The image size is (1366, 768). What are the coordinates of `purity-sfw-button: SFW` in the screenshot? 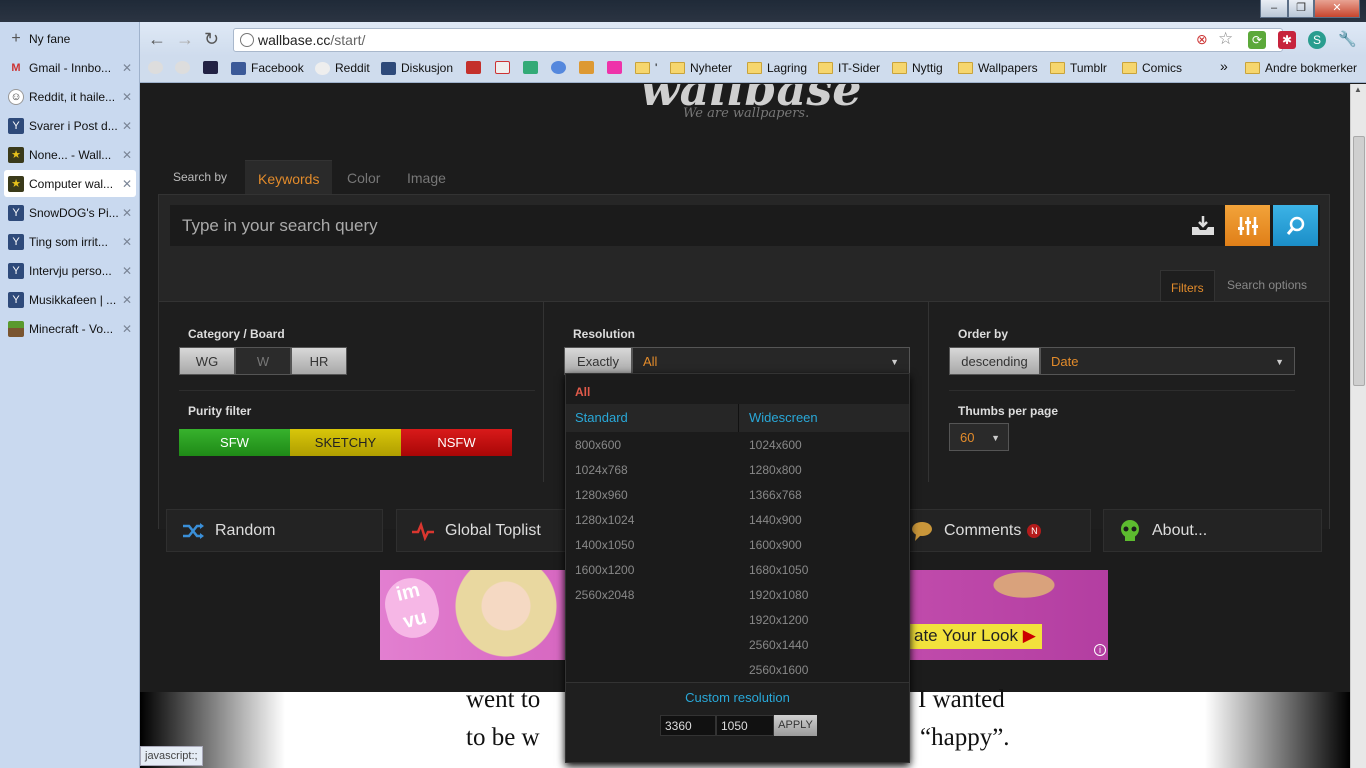 It's located at (234, 442).